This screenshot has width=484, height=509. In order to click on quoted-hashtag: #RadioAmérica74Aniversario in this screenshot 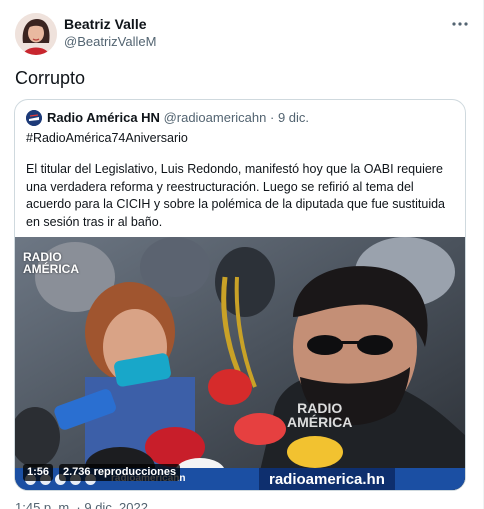, I will do `click(107, 138)`.